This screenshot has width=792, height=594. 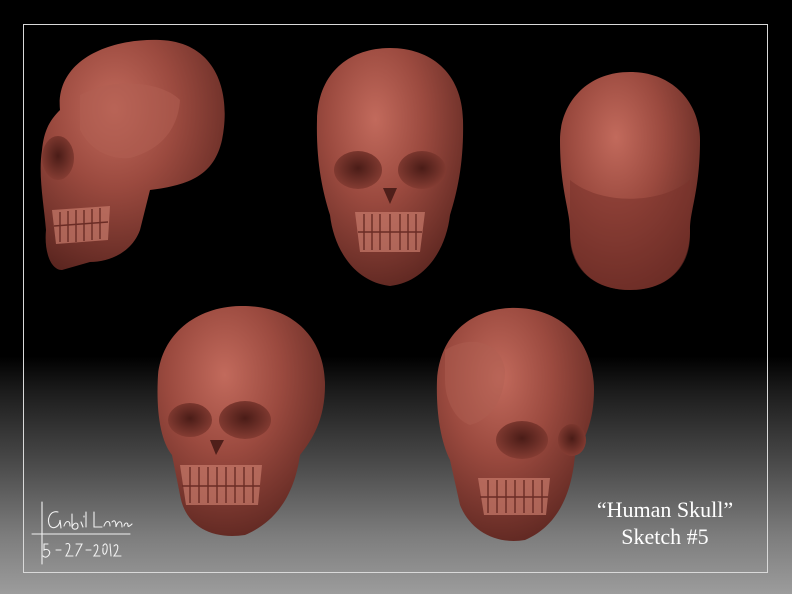 I want to click on caption-title: “Human Skull”, so click(x=665, y=509).